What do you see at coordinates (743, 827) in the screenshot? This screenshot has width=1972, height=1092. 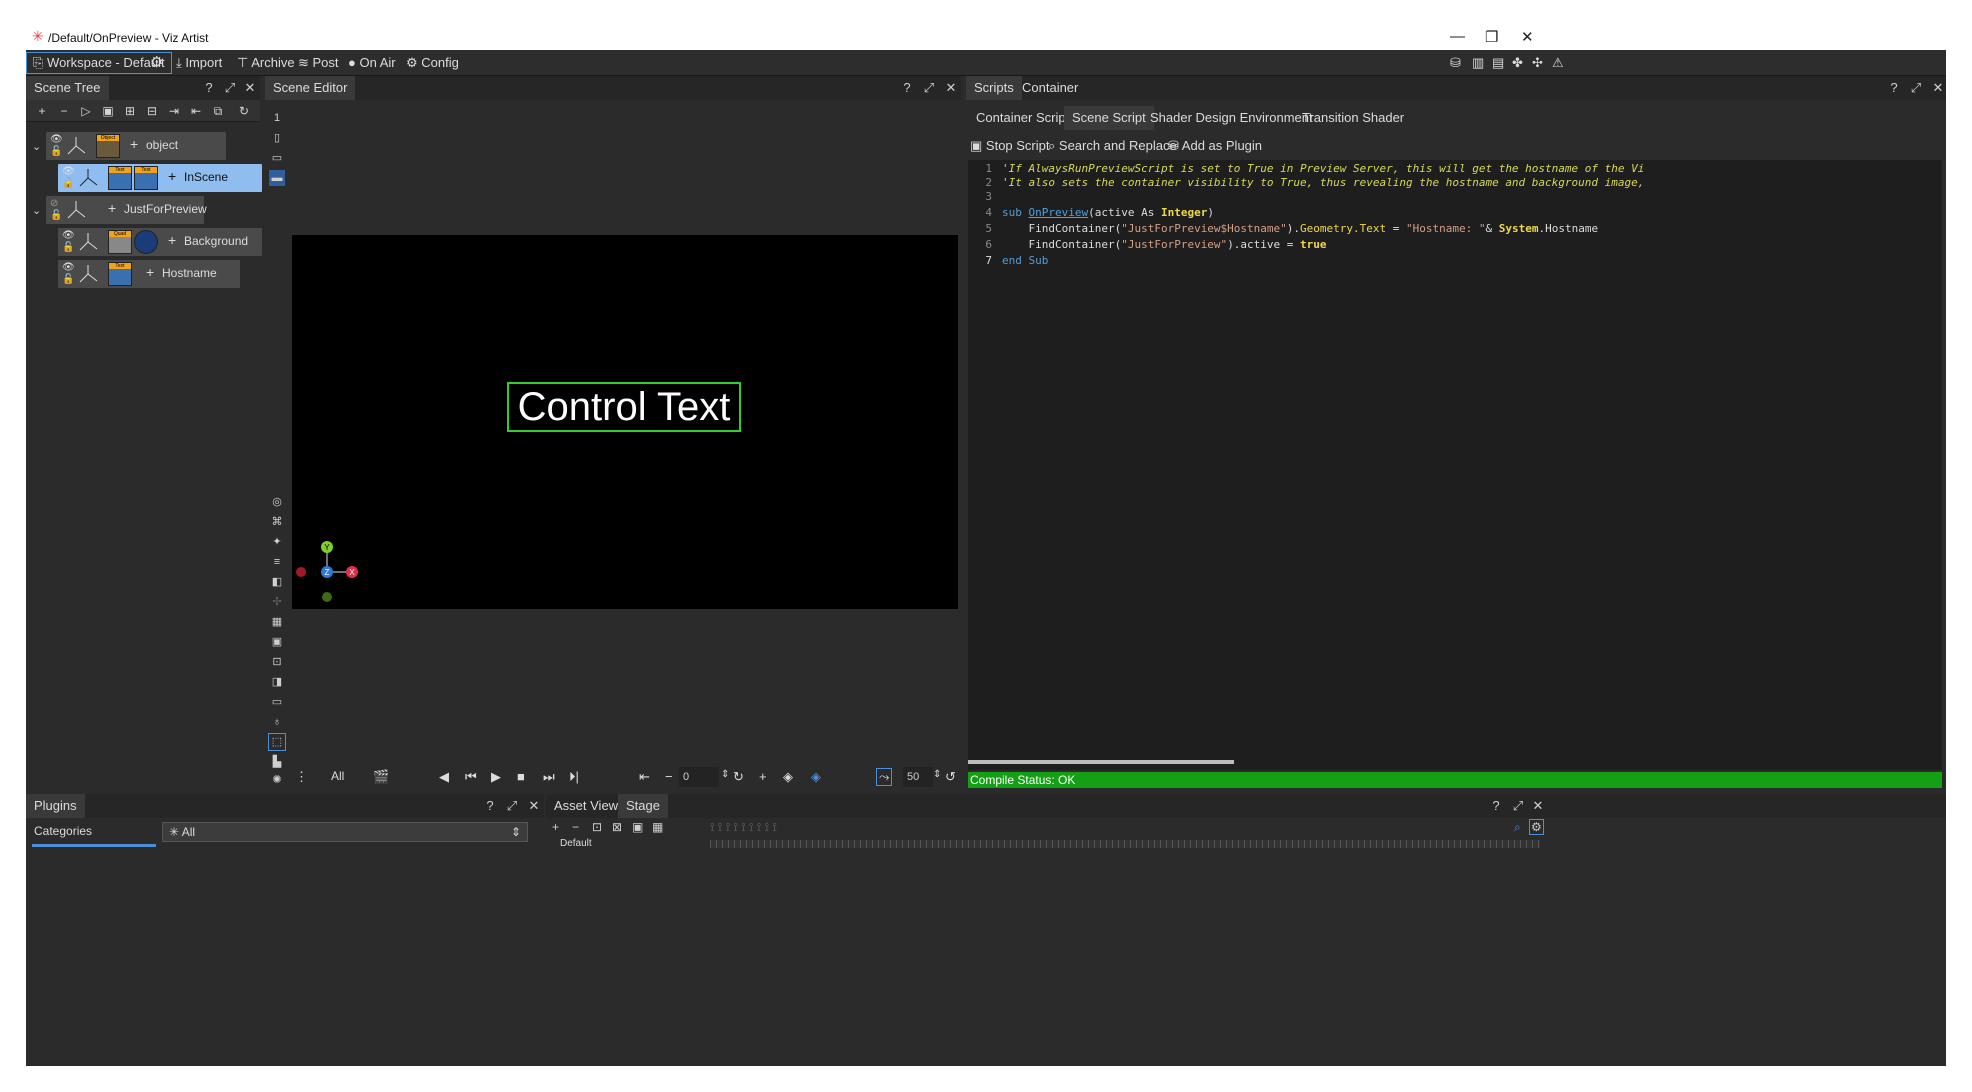 I see `key-tool-icon: ⟟ ⟟ ⟟ ⟟ ⟟ ⟟ ⟟ ⟟ ⟟` at bounding box center [743, 827].